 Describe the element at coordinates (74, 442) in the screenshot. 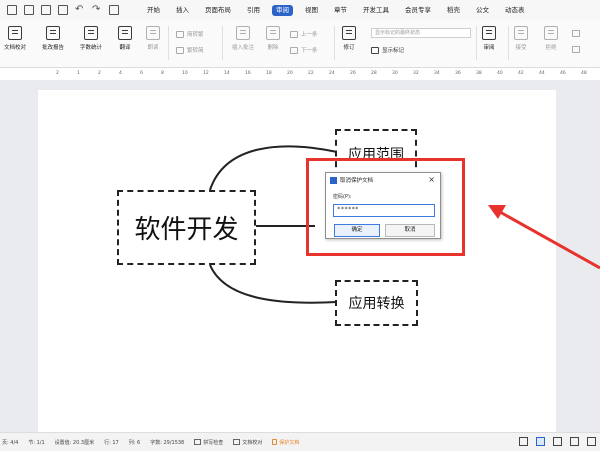

I see `status-position: 设置值: 20.3厘米` at that location.